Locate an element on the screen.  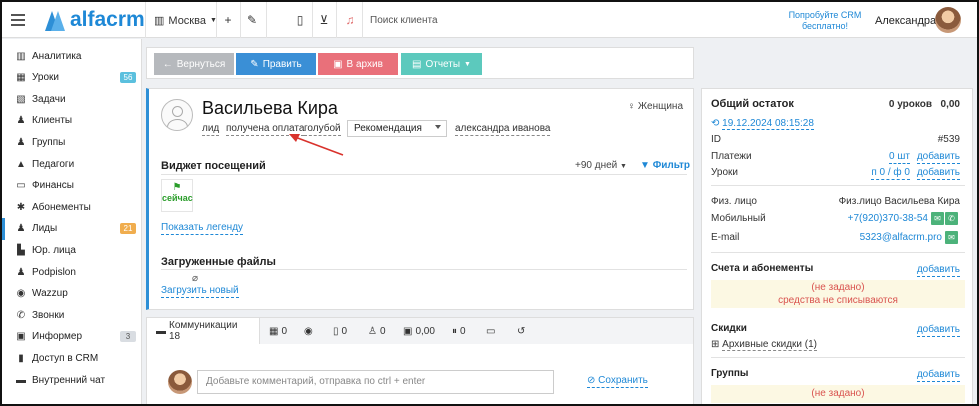
paperclip-icon: ⌀ is located at coordinates (195, 278).